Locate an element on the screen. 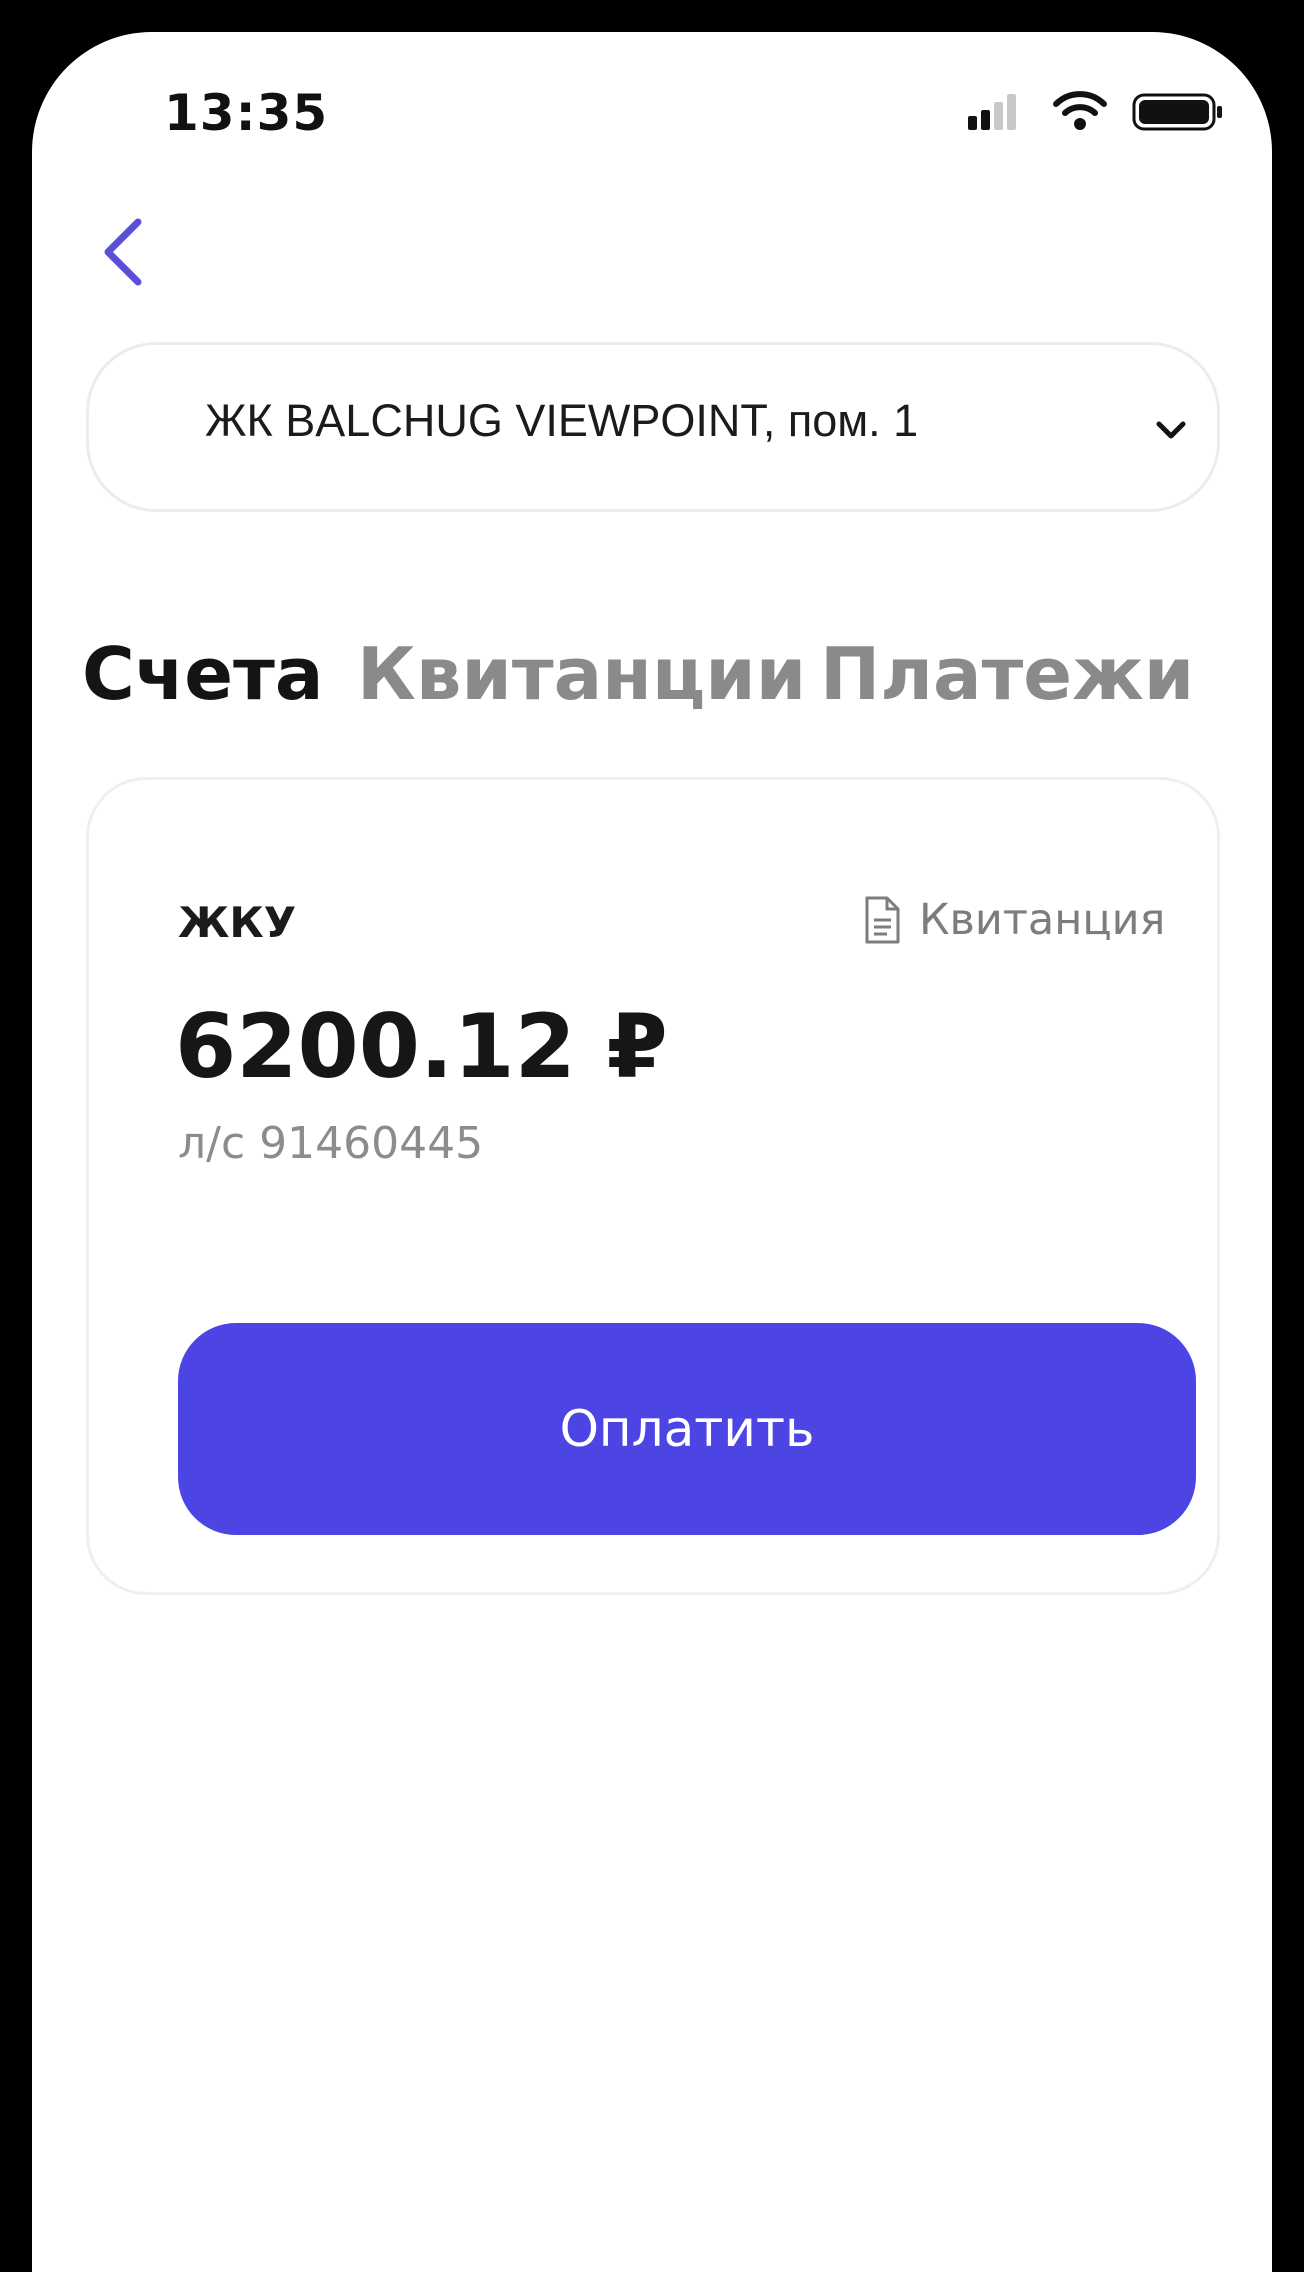 The width and height of the screenshot is (1304, 2272). tab-payments: Платежи is located at coordinates (1007, 674).